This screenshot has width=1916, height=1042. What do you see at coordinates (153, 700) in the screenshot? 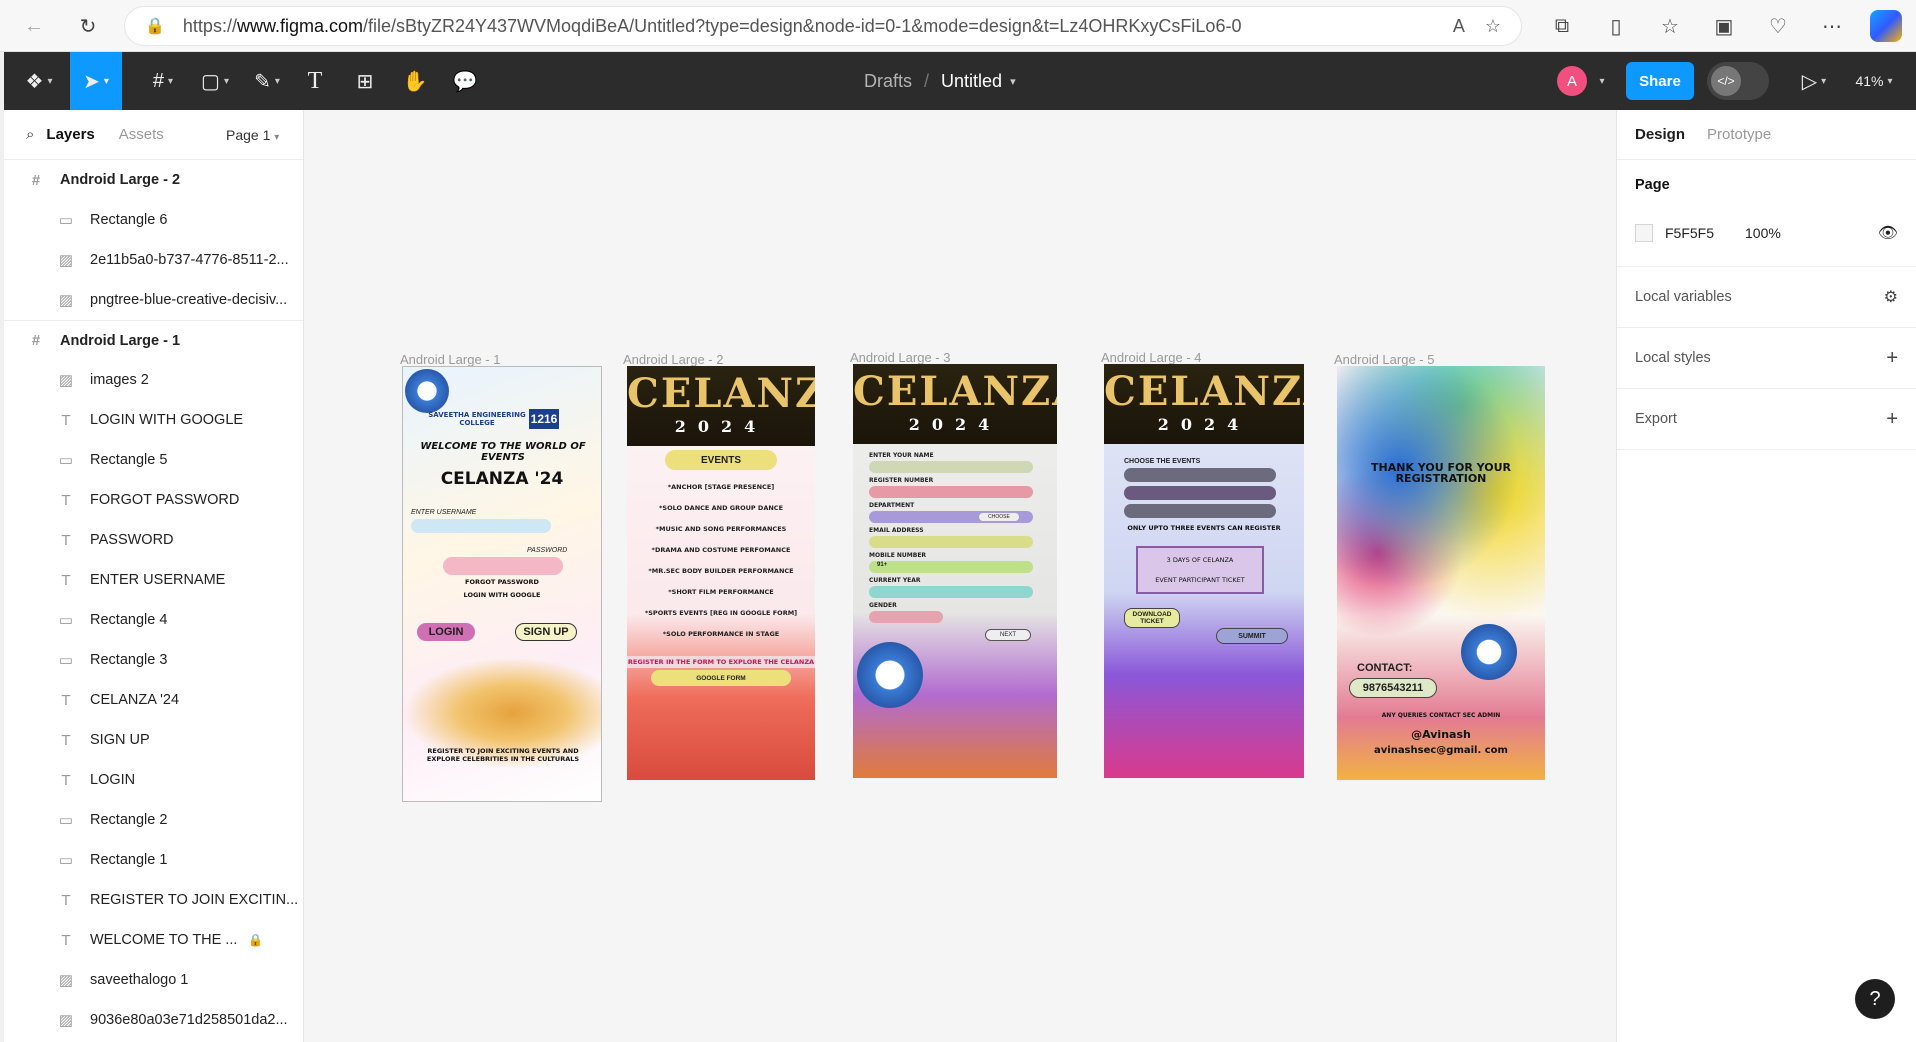
I see `layer-item: T CELANZA '24` at bounding box center [153, 700].